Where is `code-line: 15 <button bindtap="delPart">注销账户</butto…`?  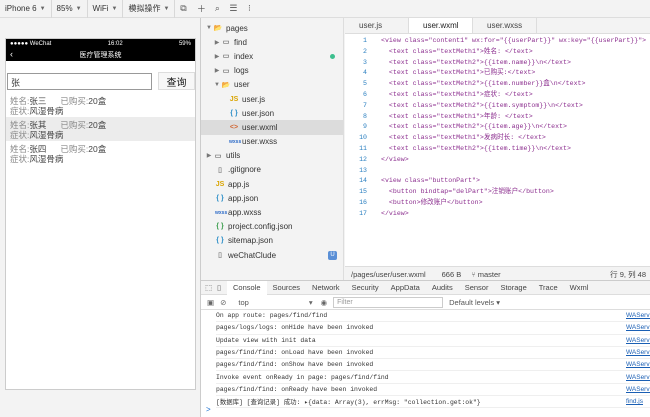 code-line: 15 <button bindtap="delPart">注销账户</butto… is located at coordinates (497, 192).